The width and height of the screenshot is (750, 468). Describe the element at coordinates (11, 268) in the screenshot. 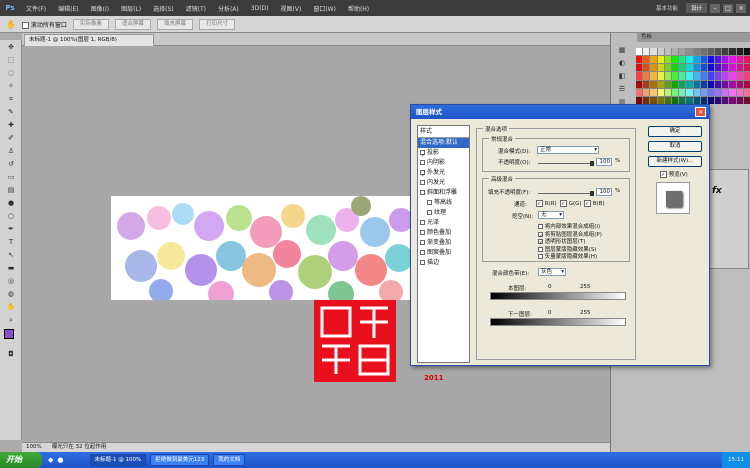

I see `shape-tool-icon: ▬` at that location.